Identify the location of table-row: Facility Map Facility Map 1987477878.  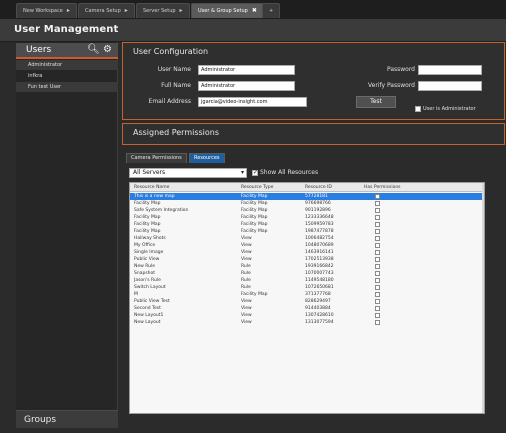
(307, 231).